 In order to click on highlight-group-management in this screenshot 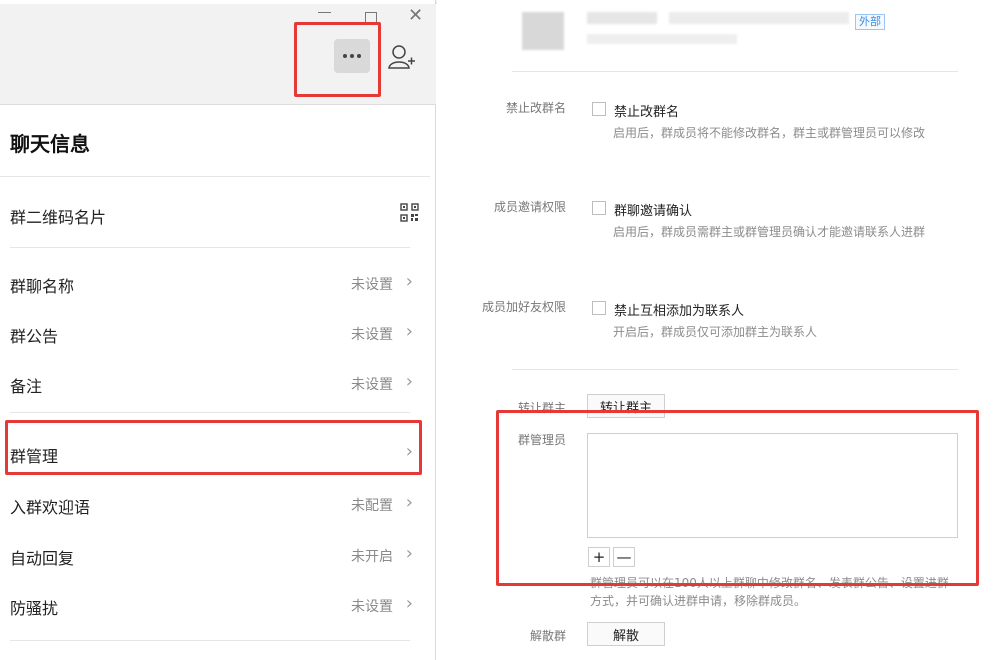, I will do `click(213, 447)`.